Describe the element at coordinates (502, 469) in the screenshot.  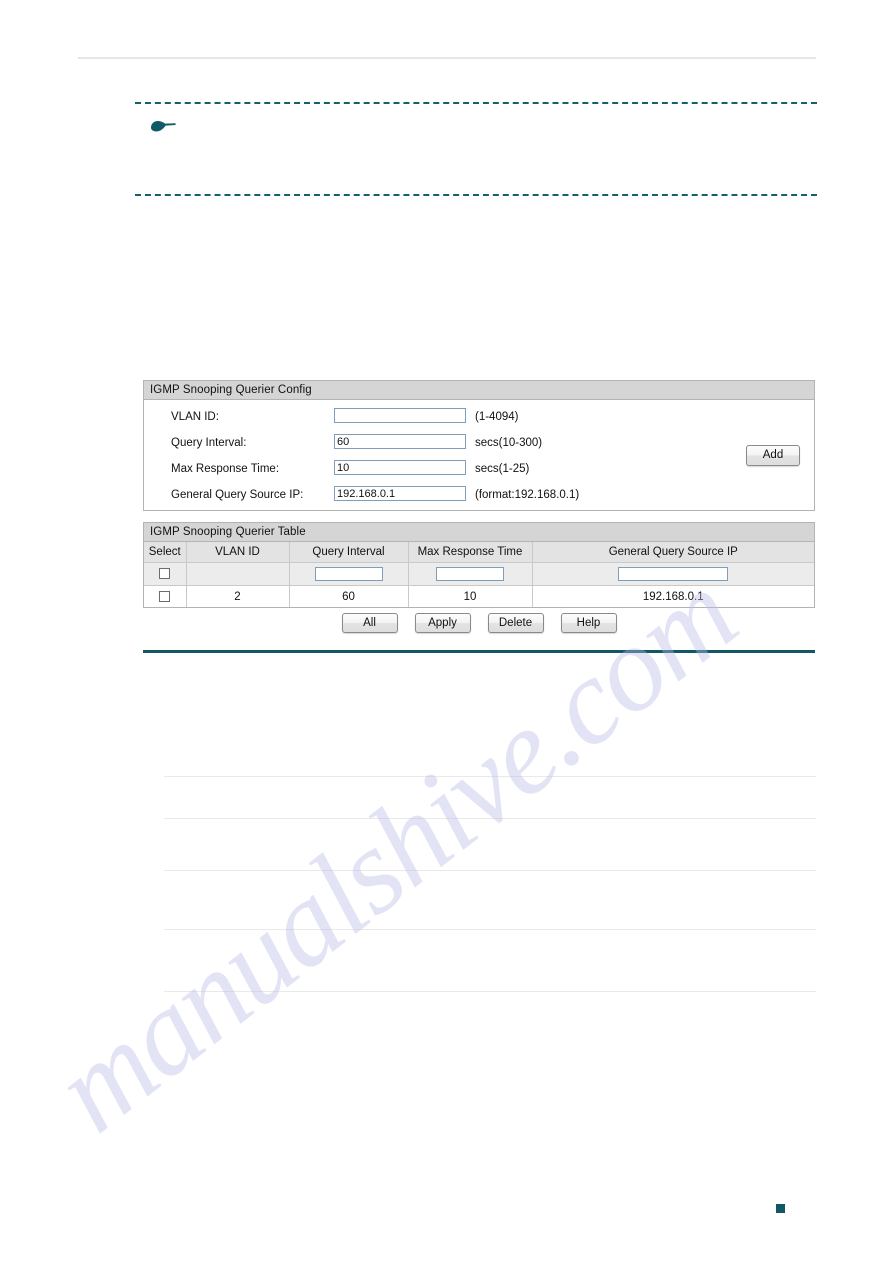
I see `max-response-time-hint: secs(1-25)` at that location.